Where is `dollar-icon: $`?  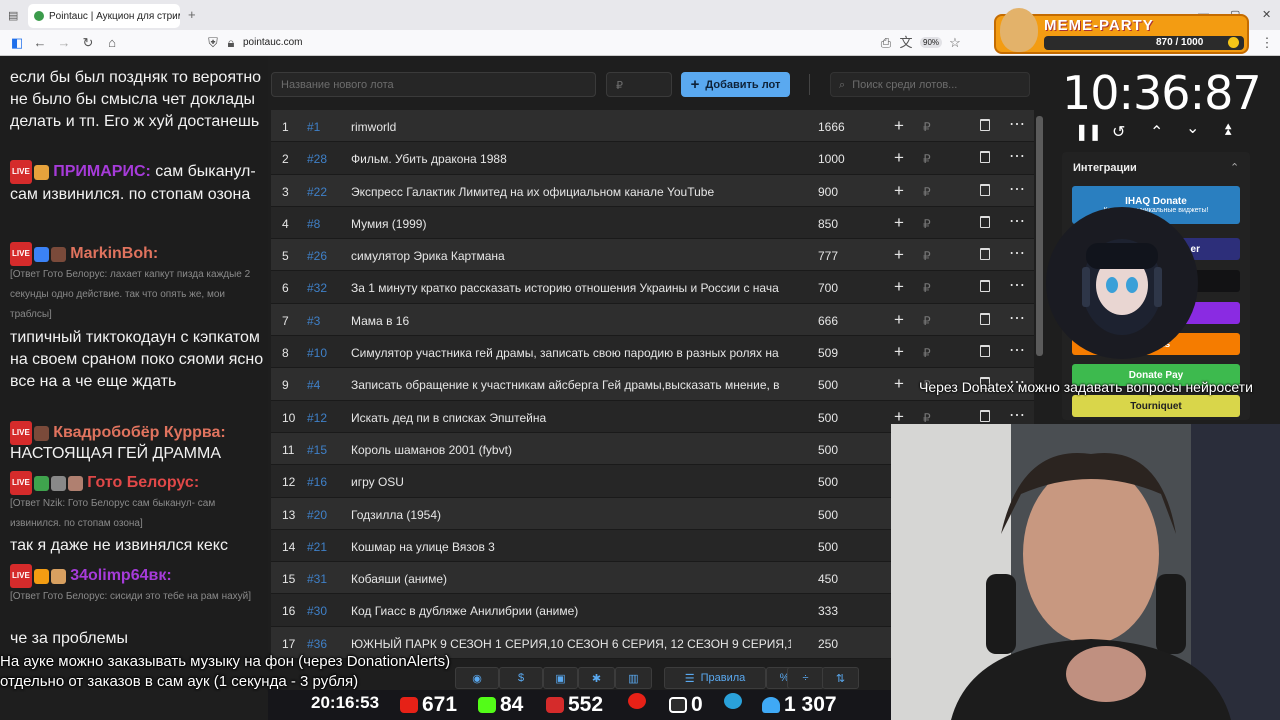
dollar-icon: $ is located at coordinates (521, 678).